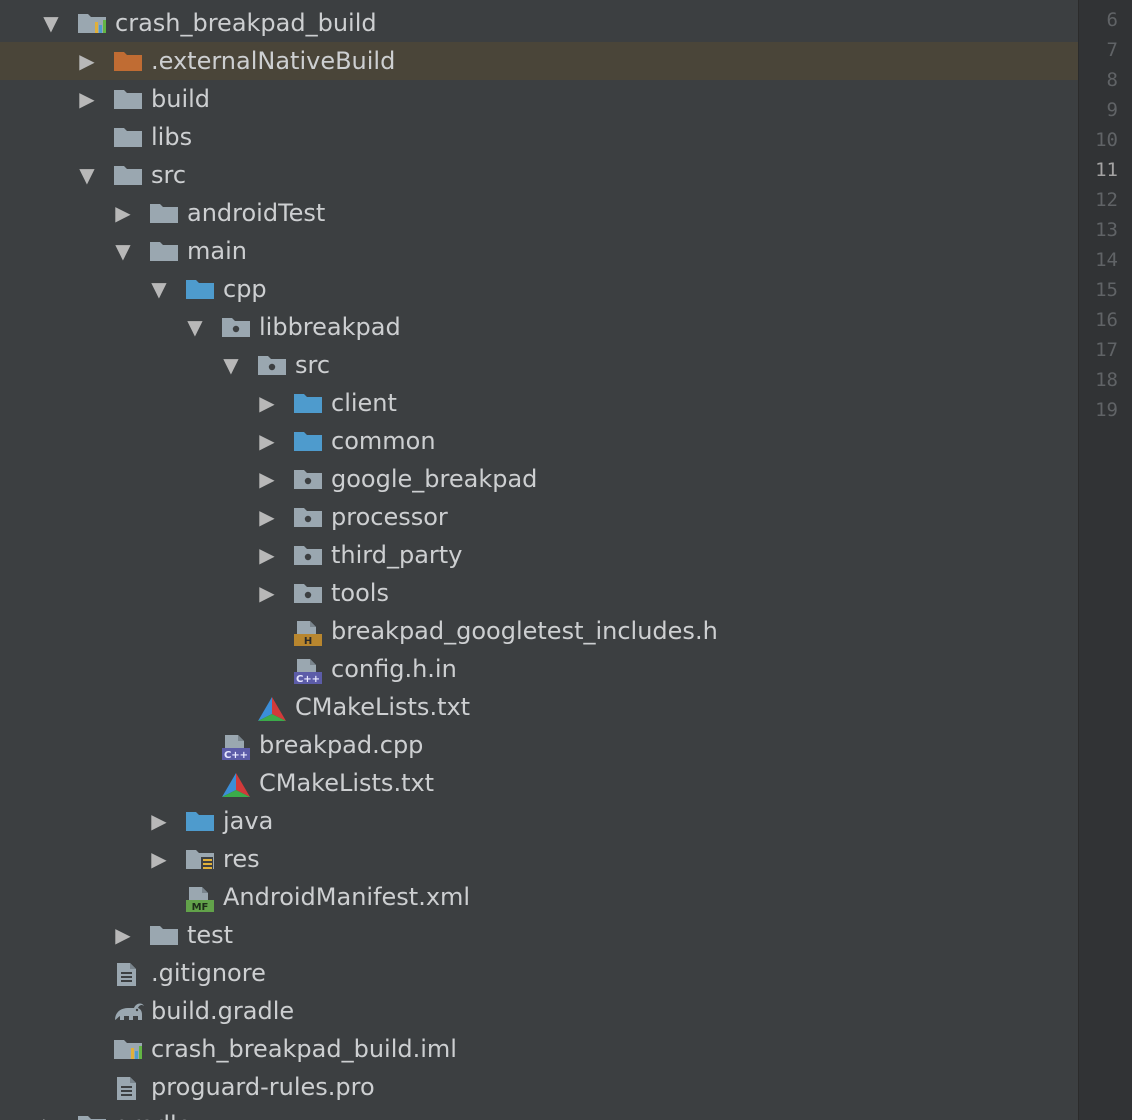 The image size is (1132, 1120). Describe the element at coordinates (128, 1049) in the screenshot. I see `module-icon` at that location.